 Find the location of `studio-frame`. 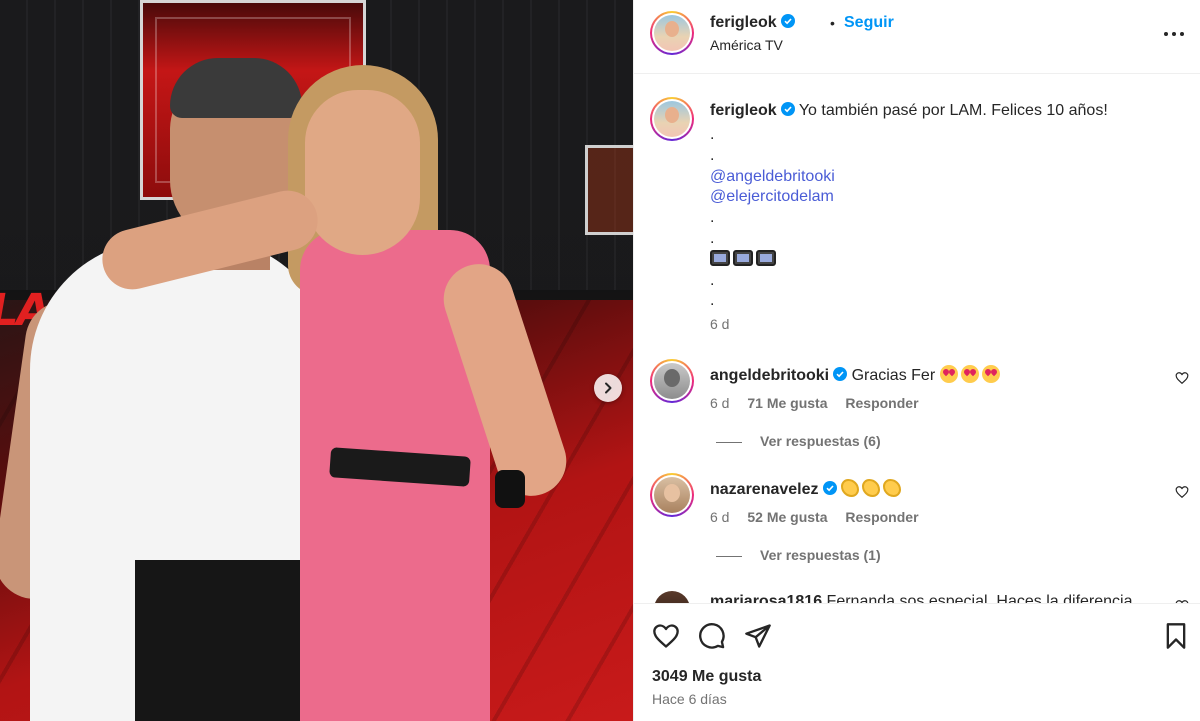

studio-frame is located at coordinates (609, 190).